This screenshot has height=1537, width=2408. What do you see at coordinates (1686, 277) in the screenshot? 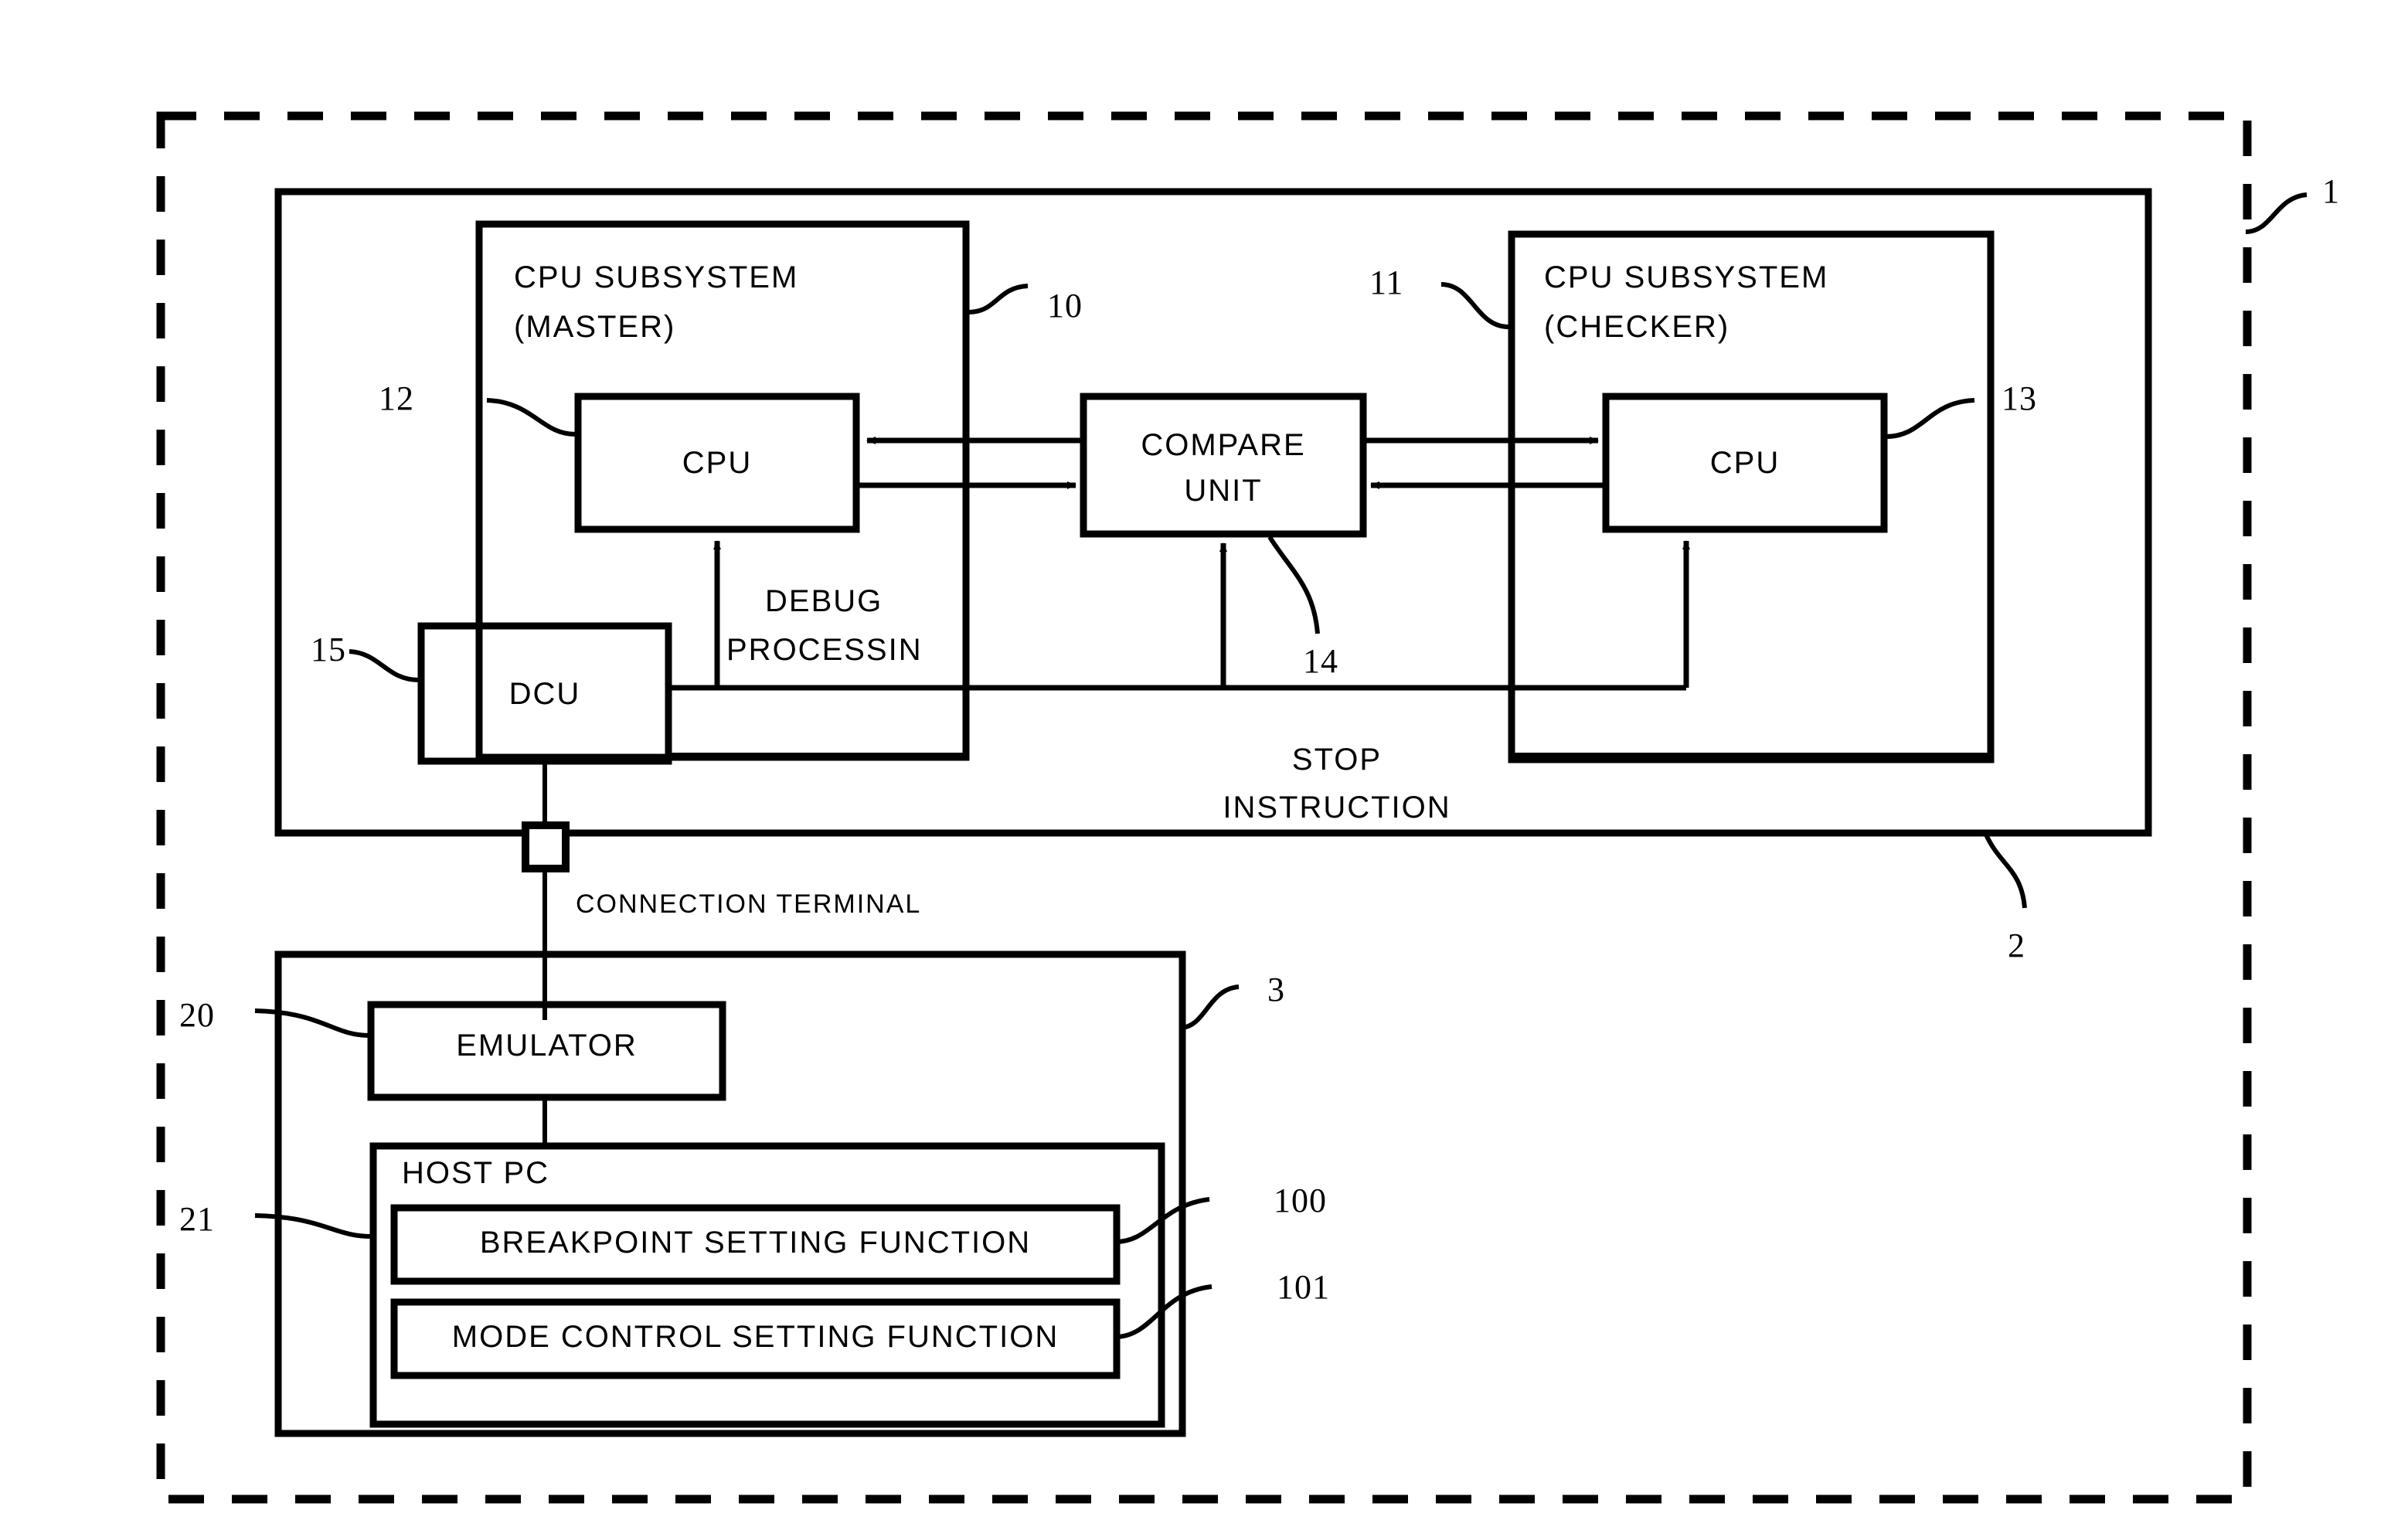
I see `checker-subsystem-title-line1: CPU SUBSYSTEM` at bounding box center [1686, 277].